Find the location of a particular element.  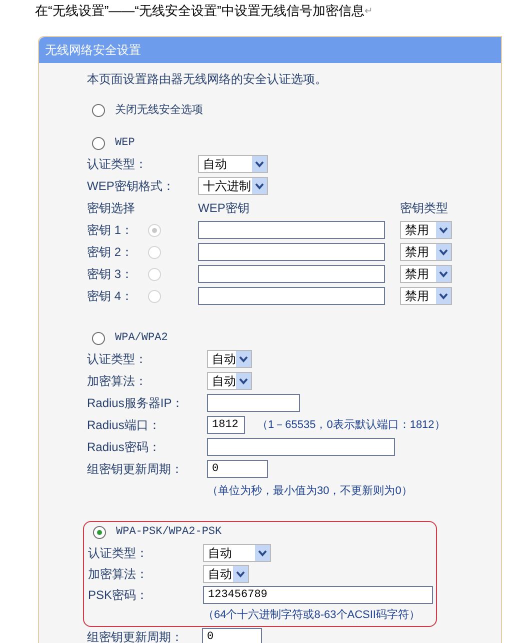

field-label: Radius服务器IP： is located at coordinates (136, 403).